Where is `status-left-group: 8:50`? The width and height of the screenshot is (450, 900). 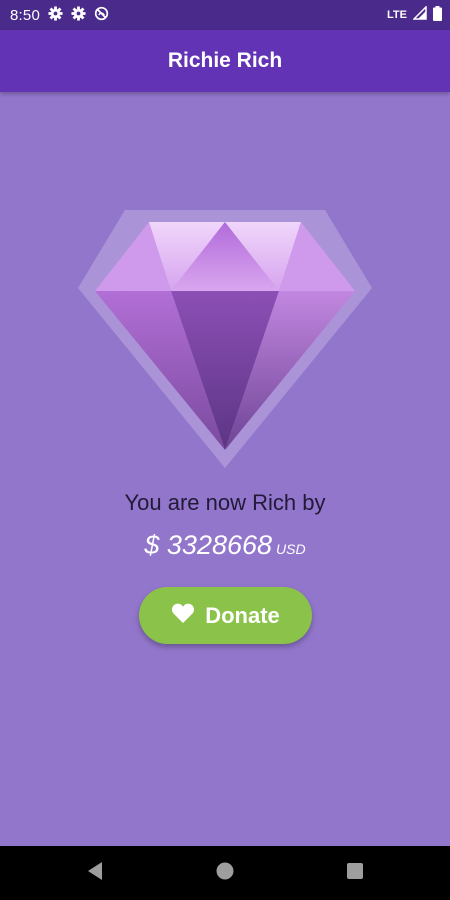 status-left-group: 8:50 is located at coordinates (59, 15).